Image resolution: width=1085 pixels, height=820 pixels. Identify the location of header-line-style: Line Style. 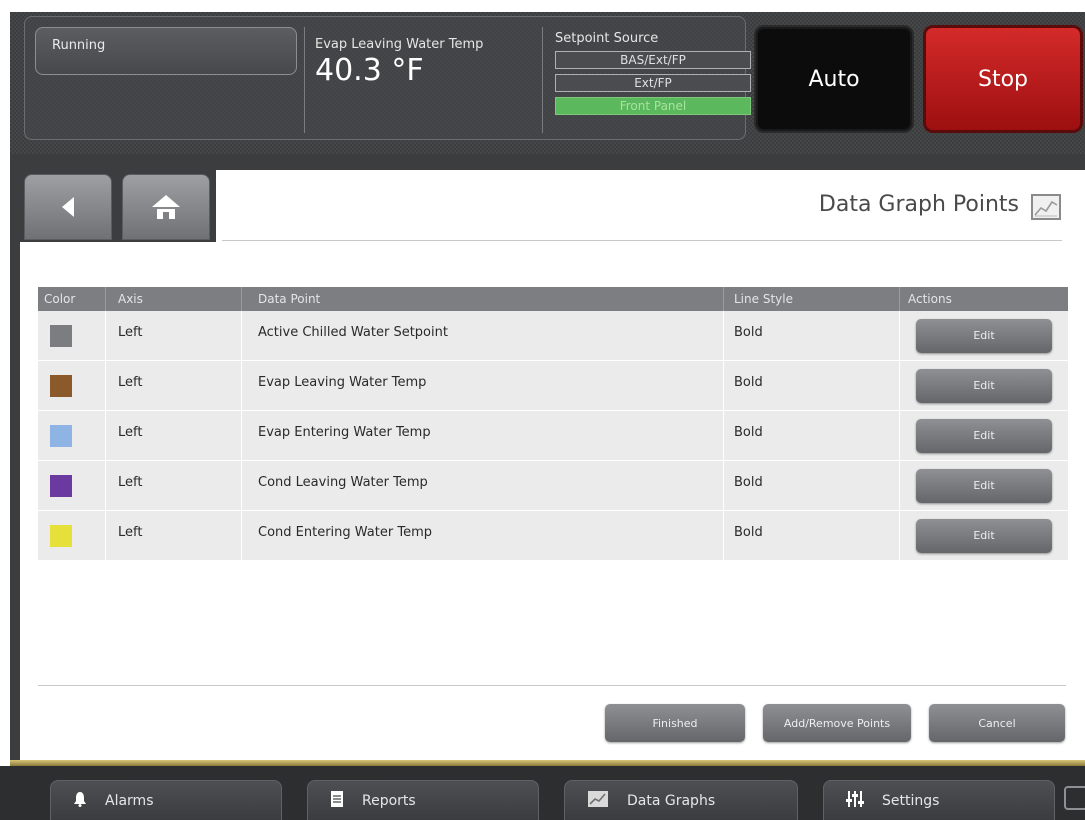
(812, 299).